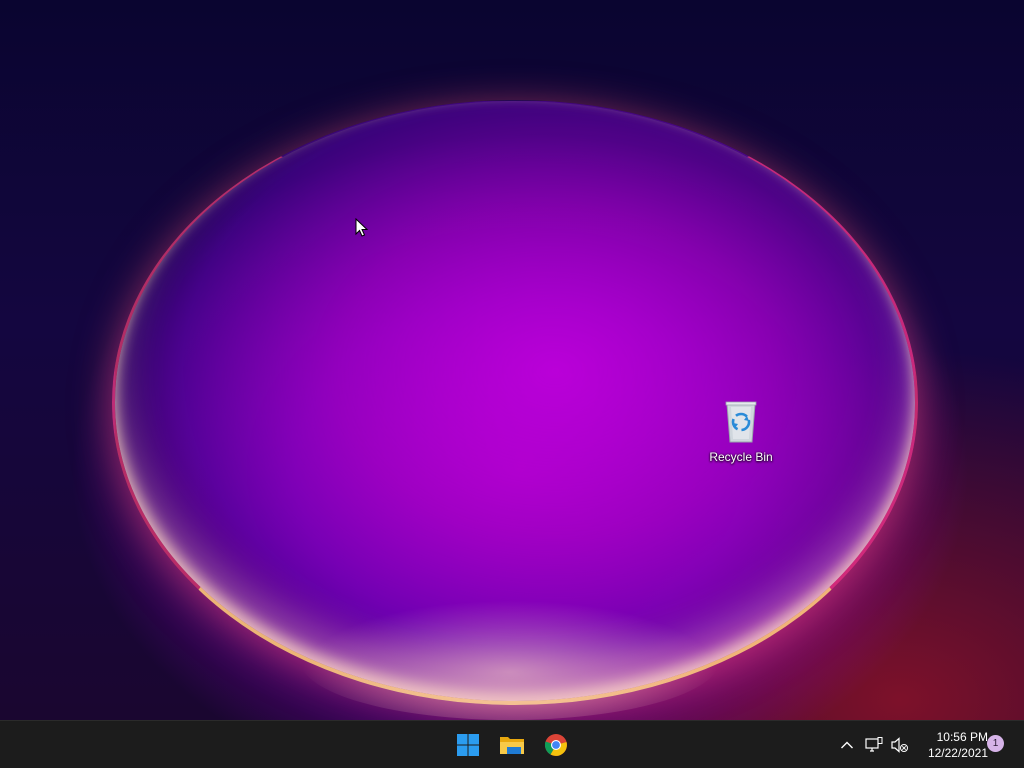  Describe the element at coordinates (510, 660) in the screenshot. I see `wallpaper-glow` at that location.